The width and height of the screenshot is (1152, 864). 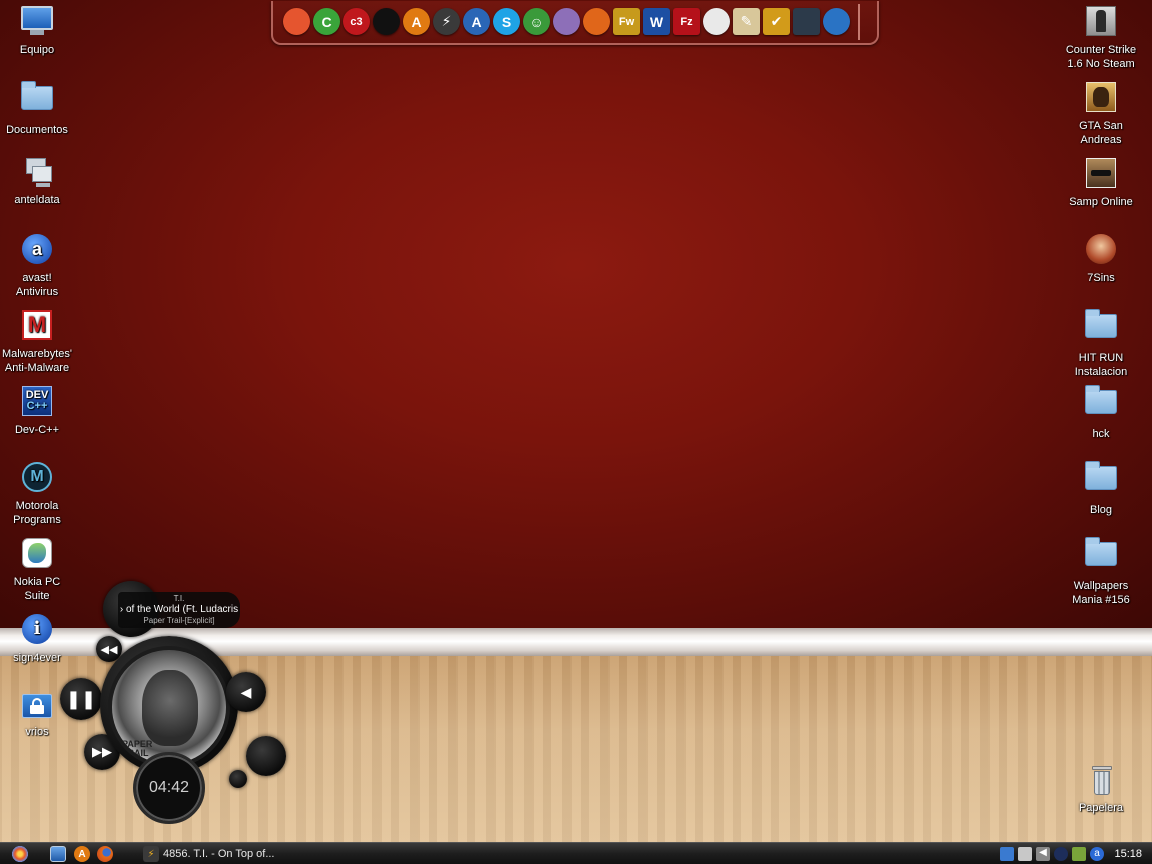 I want to click on dock-glyph: W, so click(x=656, y=21).